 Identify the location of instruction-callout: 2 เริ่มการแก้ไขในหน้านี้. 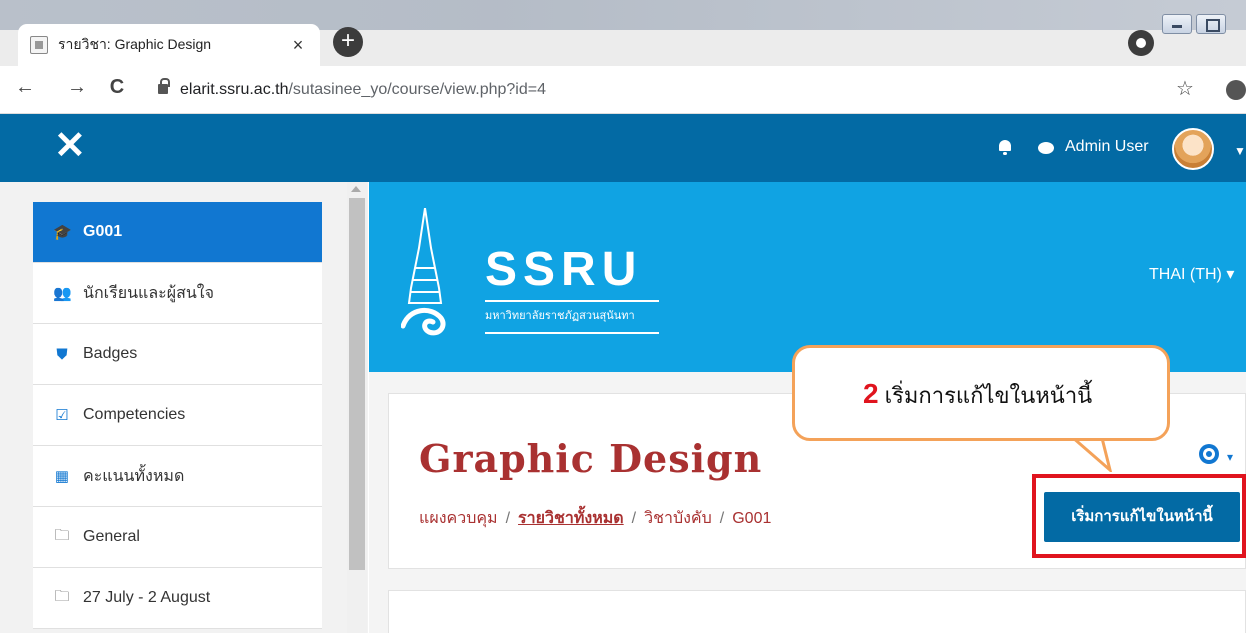
(981, 393).